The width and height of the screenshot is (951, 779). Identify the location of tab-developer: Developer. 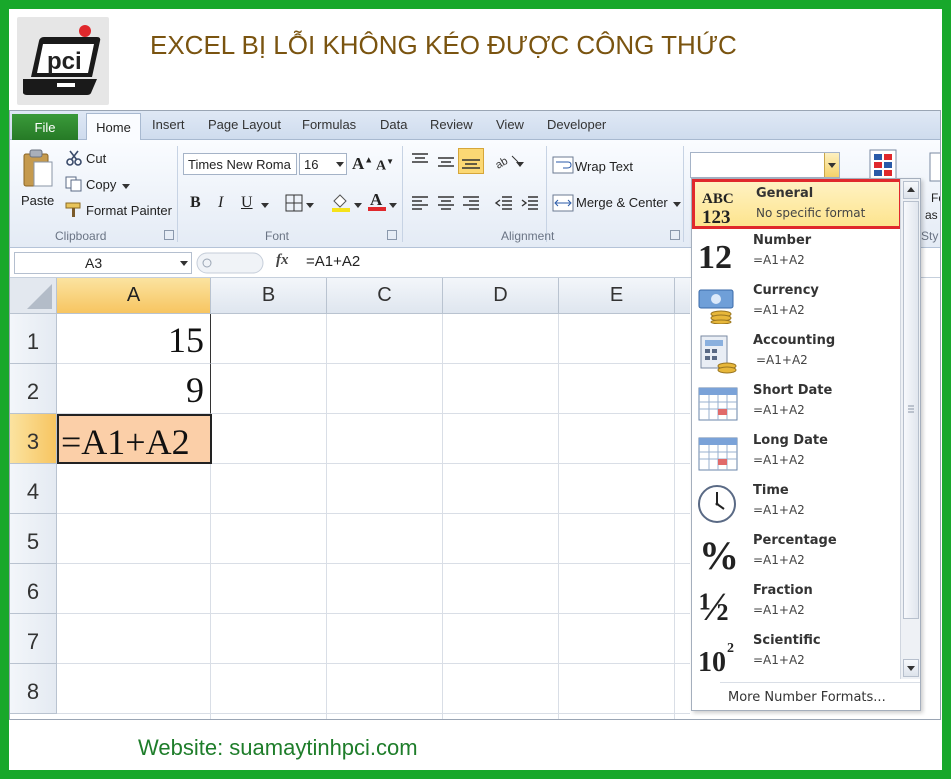
(576, 124).